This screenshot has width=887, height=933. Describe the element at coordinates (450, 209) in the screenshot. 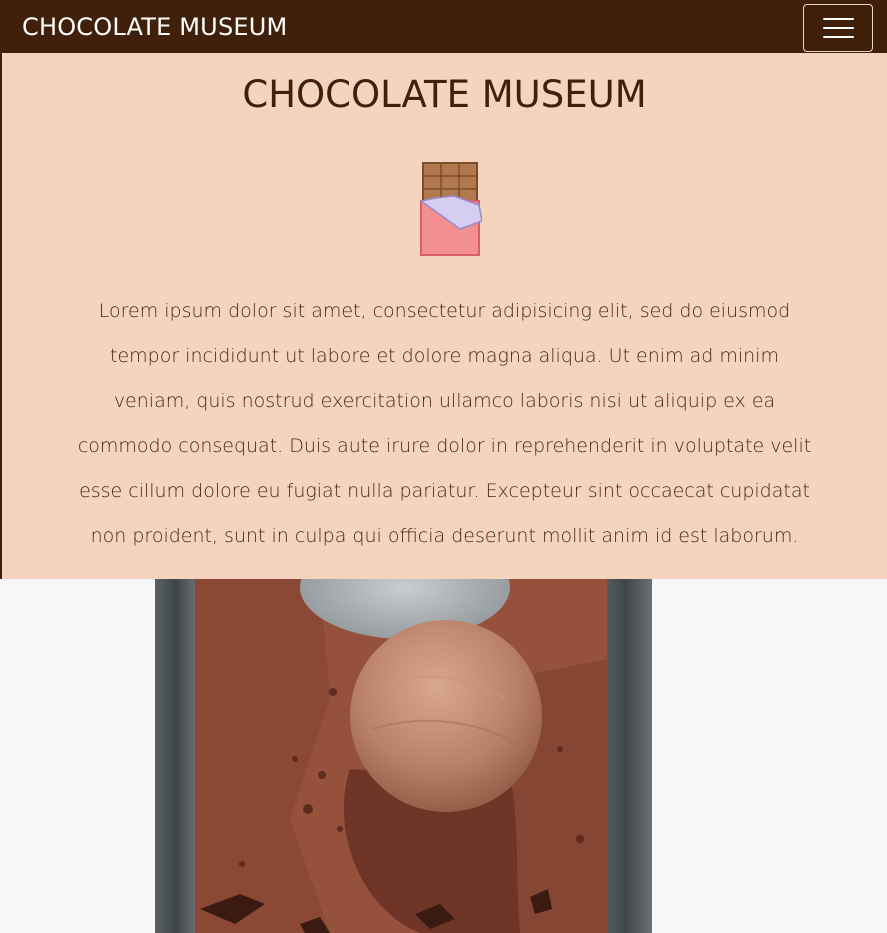

I see `chocolate-bar-icon` at that location.